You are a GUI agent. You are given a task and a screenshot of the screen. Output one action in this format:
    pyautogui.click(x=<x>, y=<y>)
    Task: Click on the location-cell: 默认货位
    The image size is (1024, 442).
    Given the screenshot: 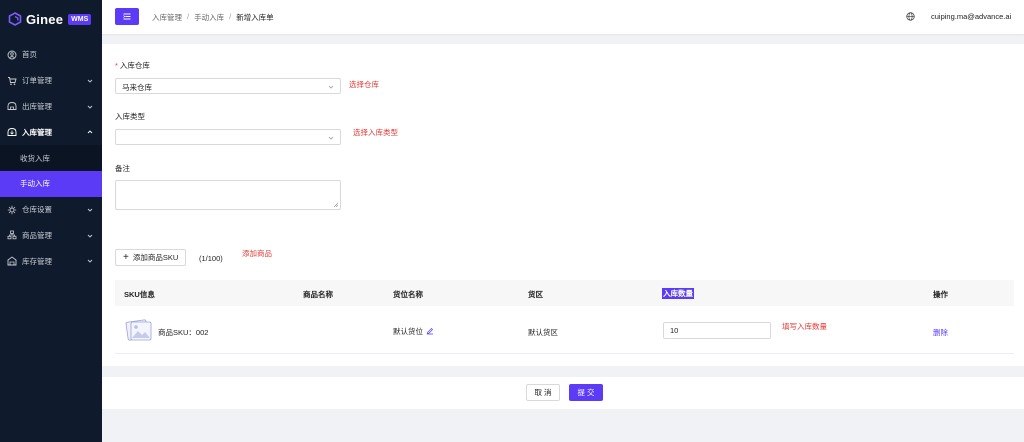 What is the action you would take?
    pyautogui.click(x=413, y=331)
    